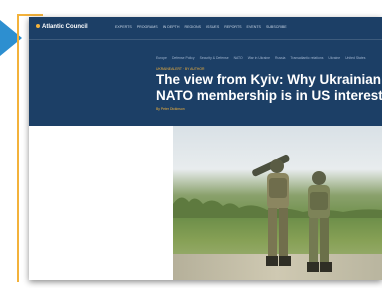  I want to click on topic-tag: Ukraine, so click(334, 58).